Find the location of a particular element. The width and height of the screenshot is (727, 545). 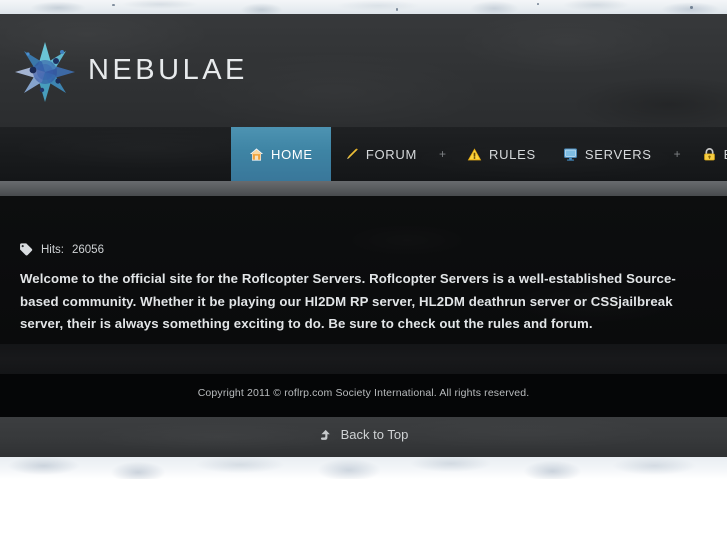

page-title: NEBULAE is located at coordinates (168, 70).